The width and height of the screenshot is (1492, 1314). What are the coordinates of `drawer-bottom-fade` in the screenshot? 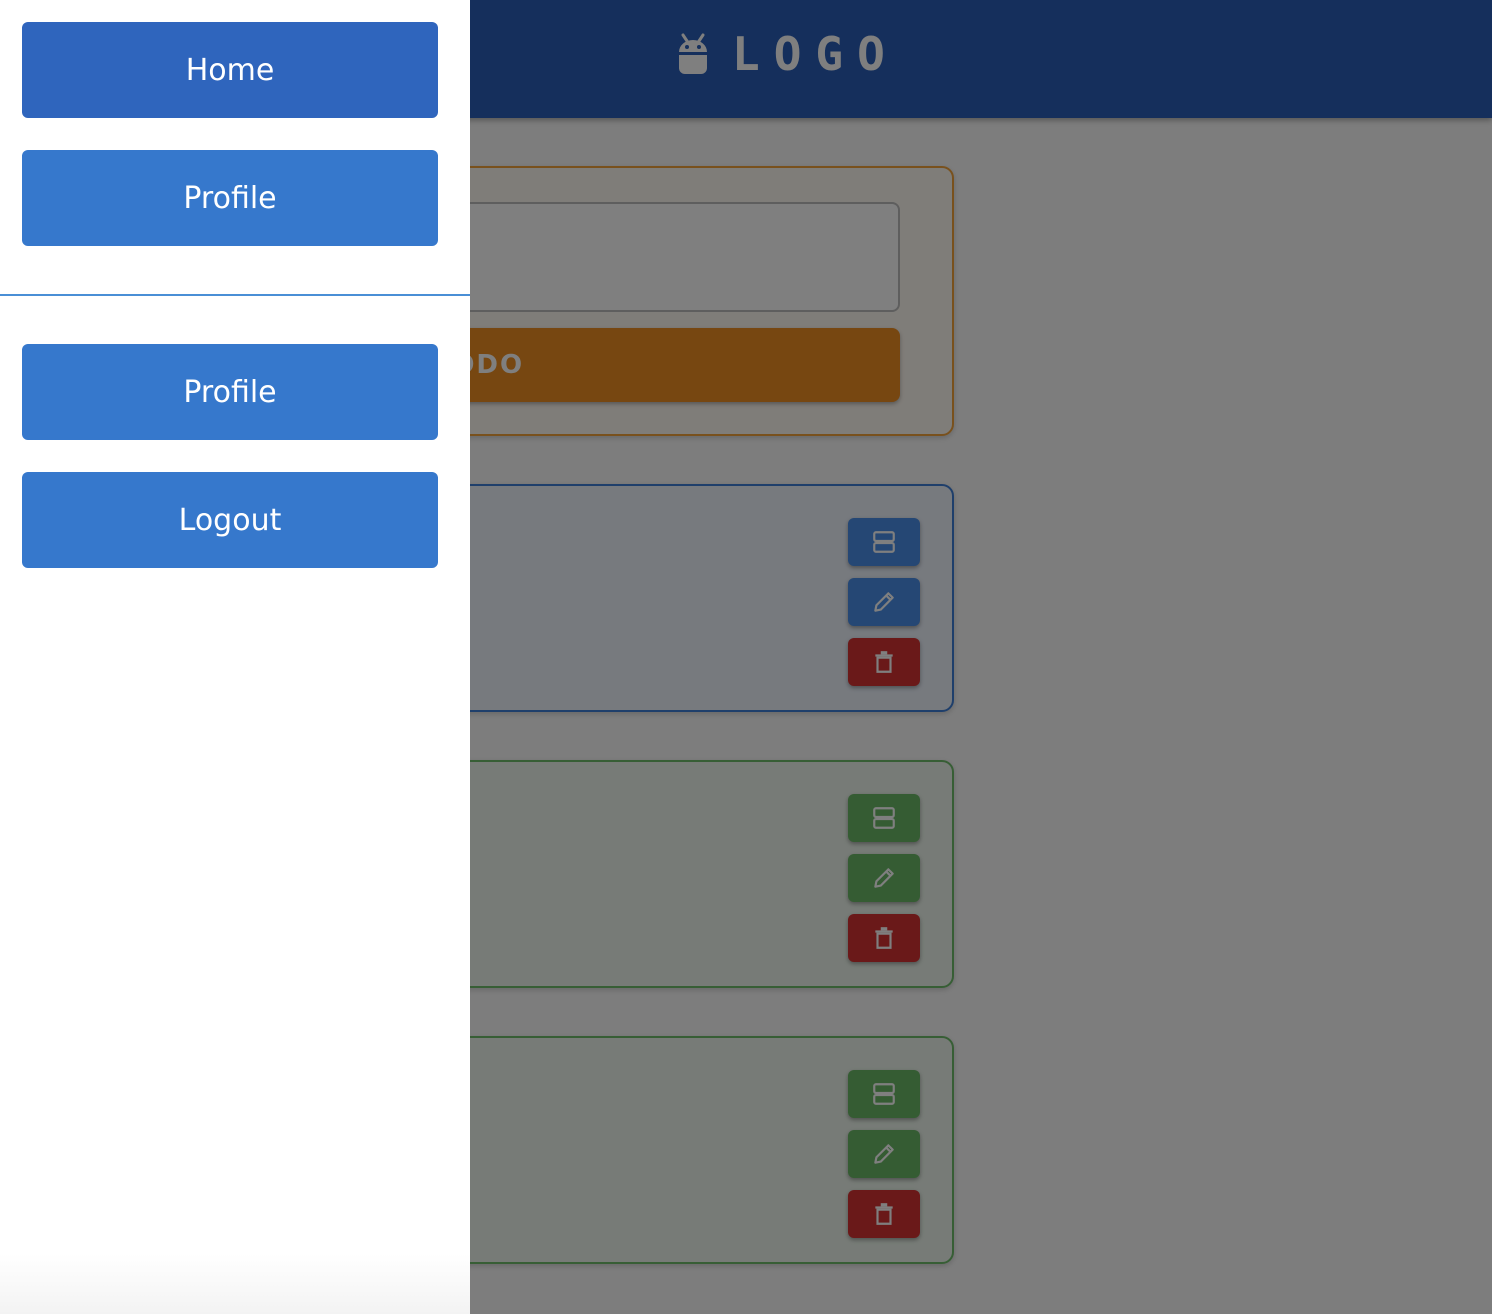 It's located at (235, 1284).